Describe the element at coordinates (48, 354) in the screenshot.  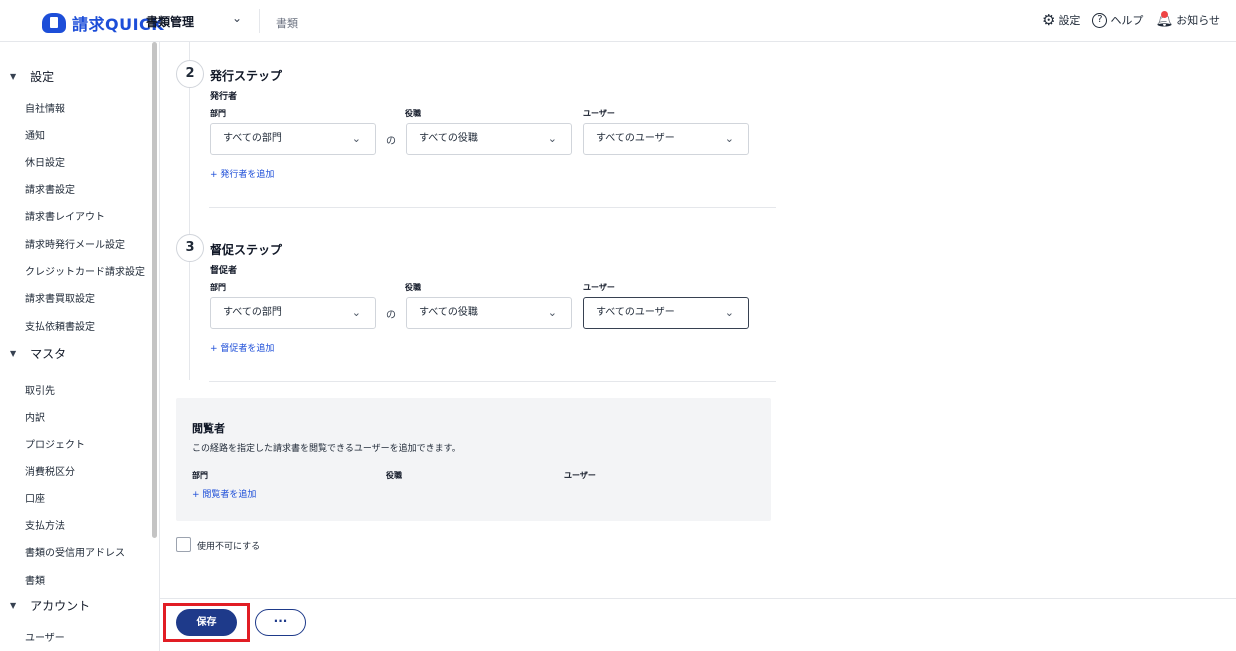
I see `sidebar-group-label: マスタ` at that location.